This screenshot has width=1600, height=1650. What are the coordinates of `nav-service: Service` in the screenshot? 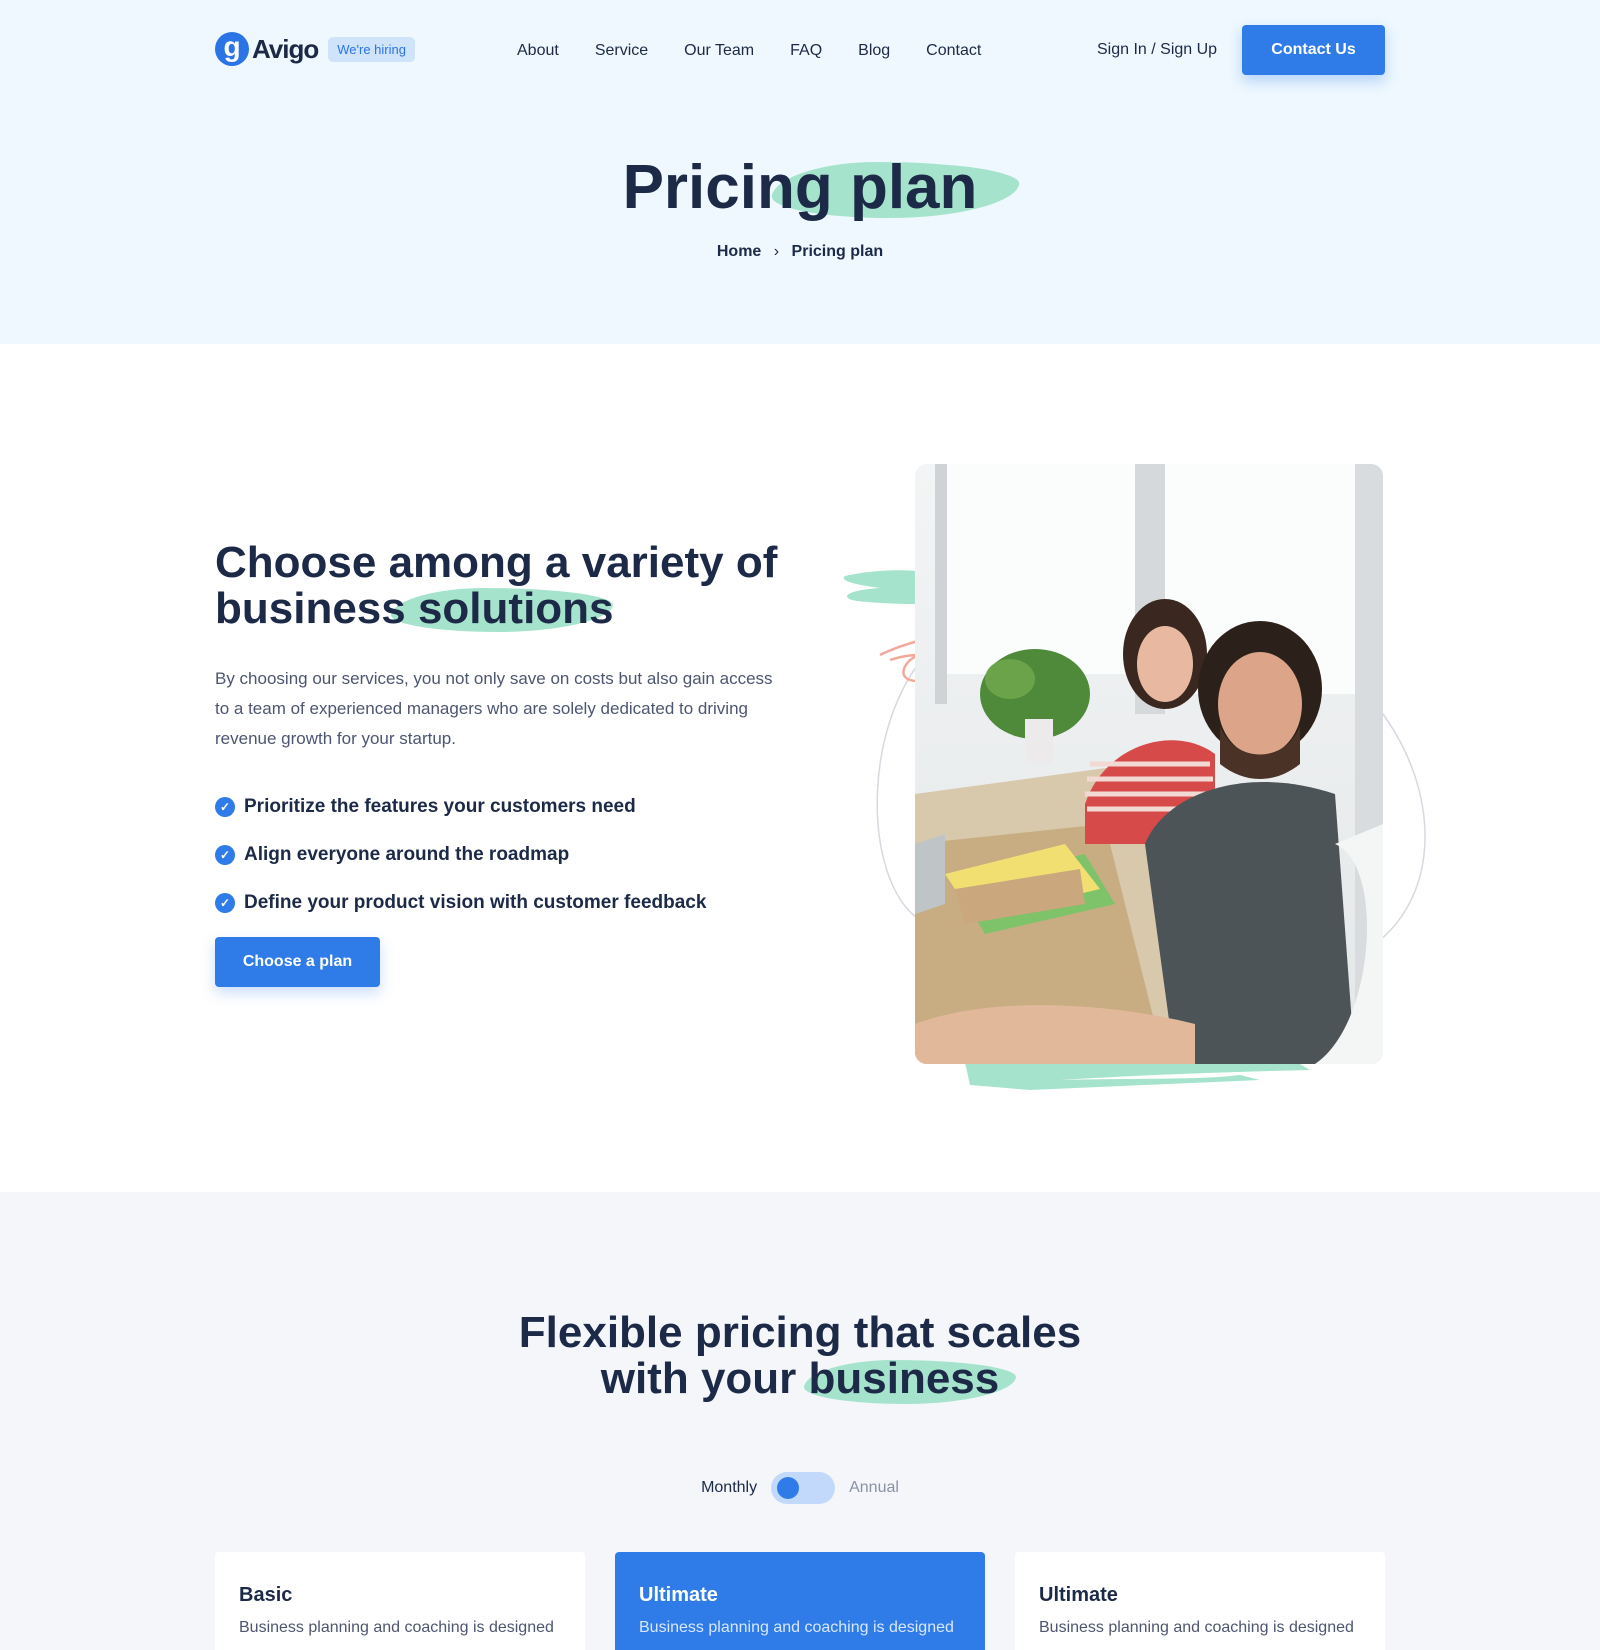 It's located at (621, 51).